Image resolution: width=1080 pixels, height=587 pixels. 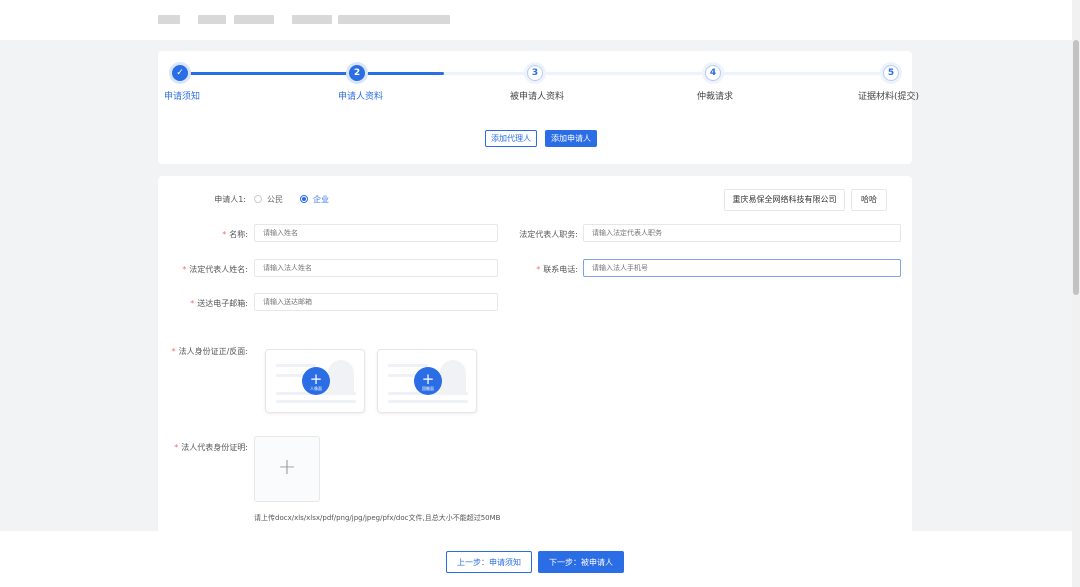 I want to click on id-card-front-upload: + 人像面, so click(x=315, y=381).